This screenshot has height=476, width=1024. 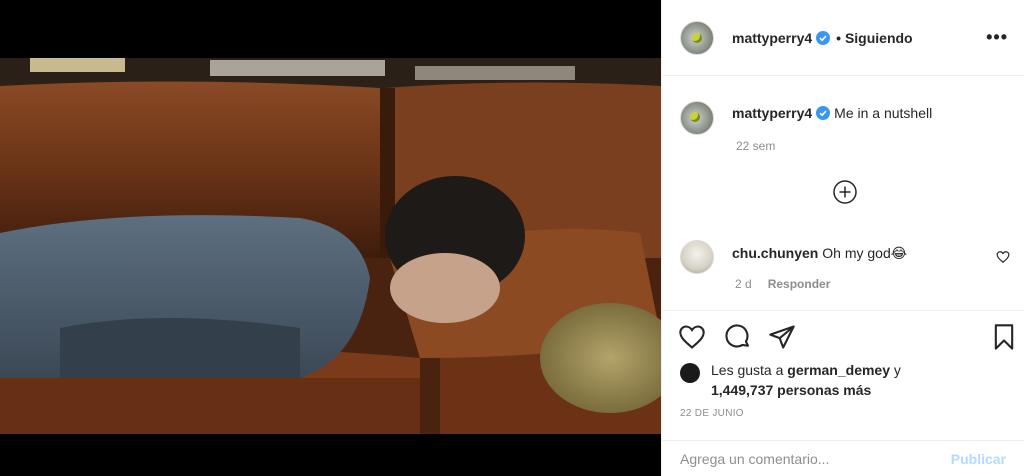 What do you see at coordinates (843, 334) in the screenshot?
I see `action-bar` at bounding box center [843, 334].